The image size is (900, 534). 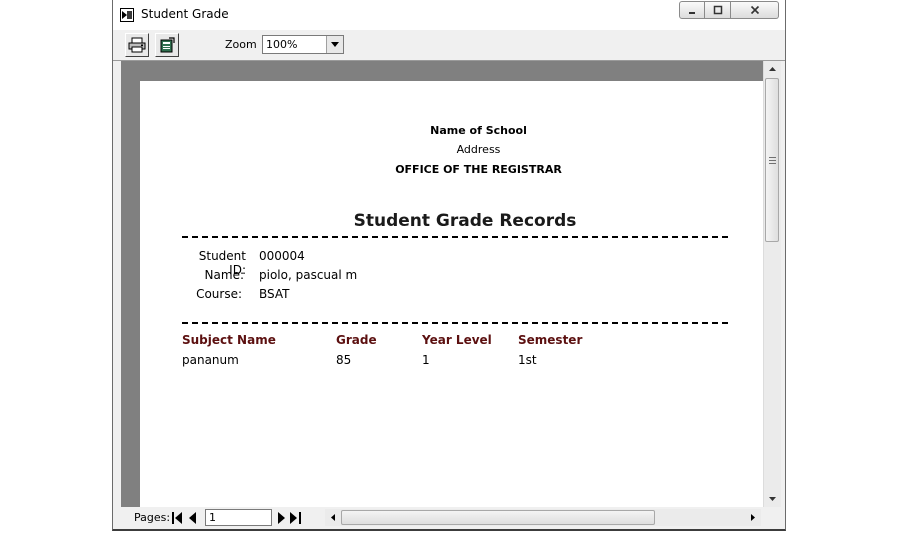 I want to click on last-page-icon, so click(x=295, y=518).